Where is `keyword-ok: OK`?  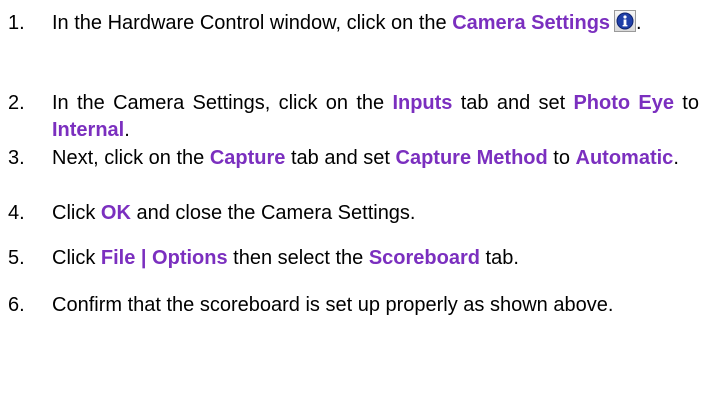 keyword-ok: OK is located at coordinates (115, 213).